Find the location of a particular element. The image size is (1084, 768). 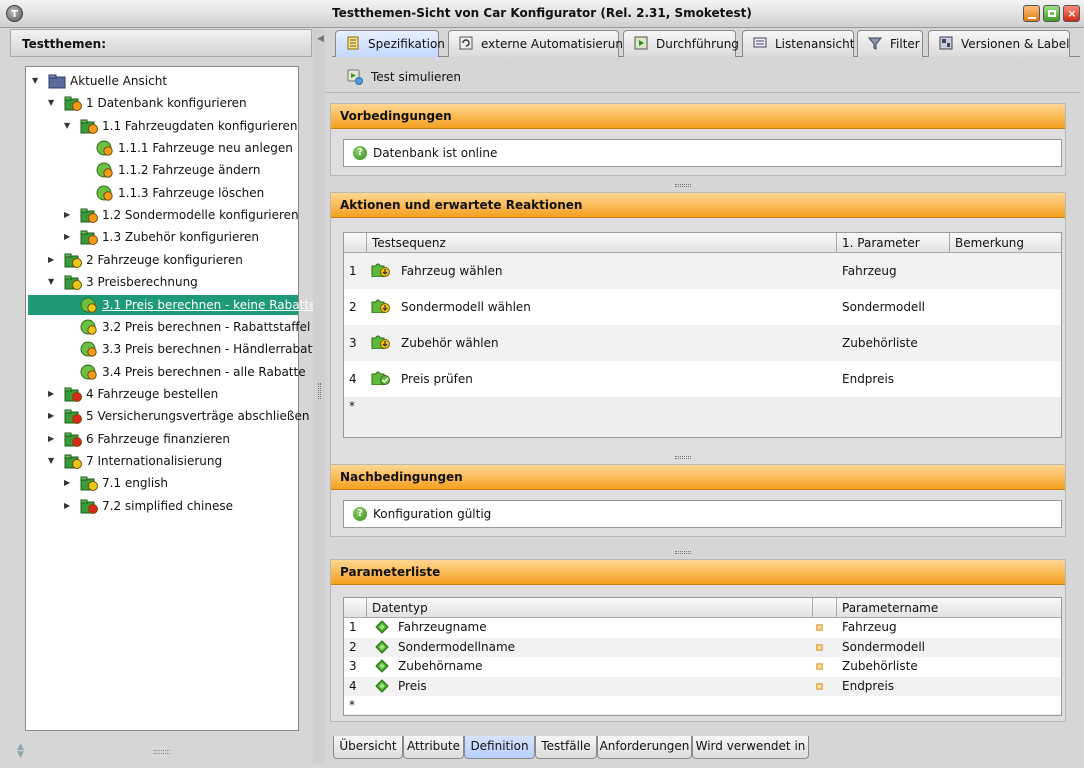

tree-node: ▶ 4 Fahrzeuge bestellen is located at coordinates (162, 394).